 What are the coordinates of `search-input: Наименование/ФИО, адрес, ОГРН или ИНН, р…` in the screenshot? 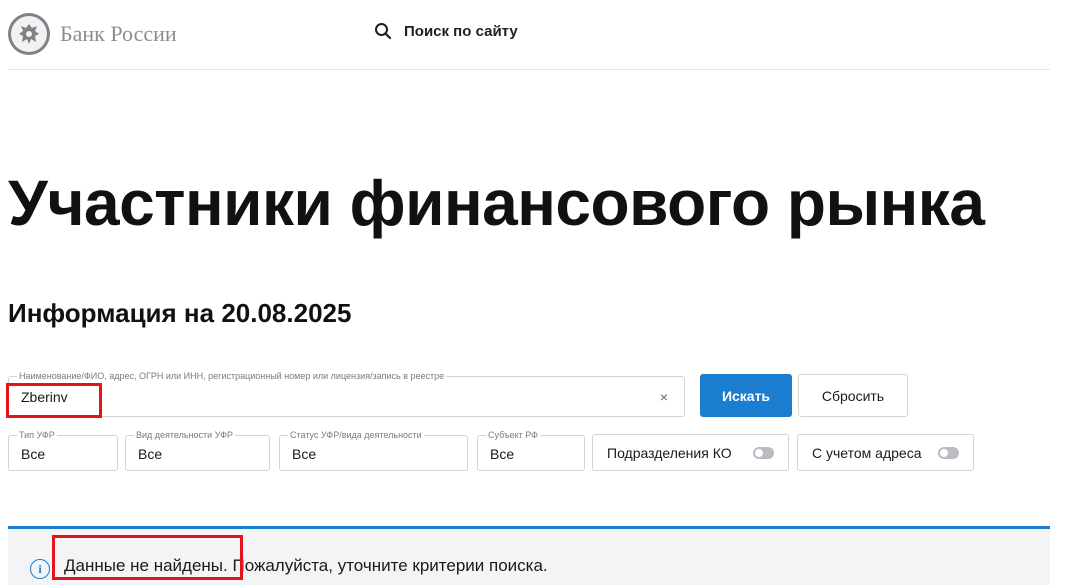 It's located at (346, 393).